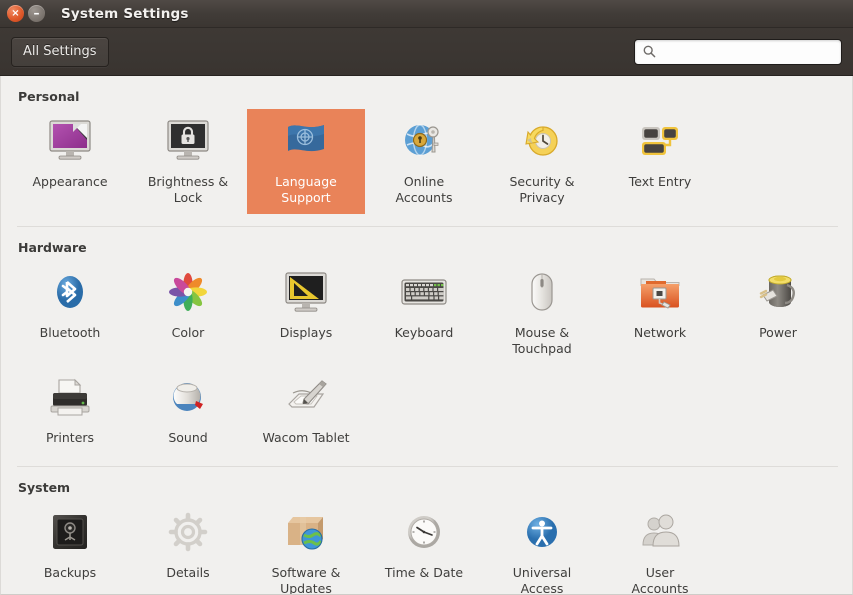 The height and width of the screenshot is (595, 853). What do you see at coordinates (306, 142) in the screenshot?
I see `flag-language-icon` at bounding box center [306, 142].